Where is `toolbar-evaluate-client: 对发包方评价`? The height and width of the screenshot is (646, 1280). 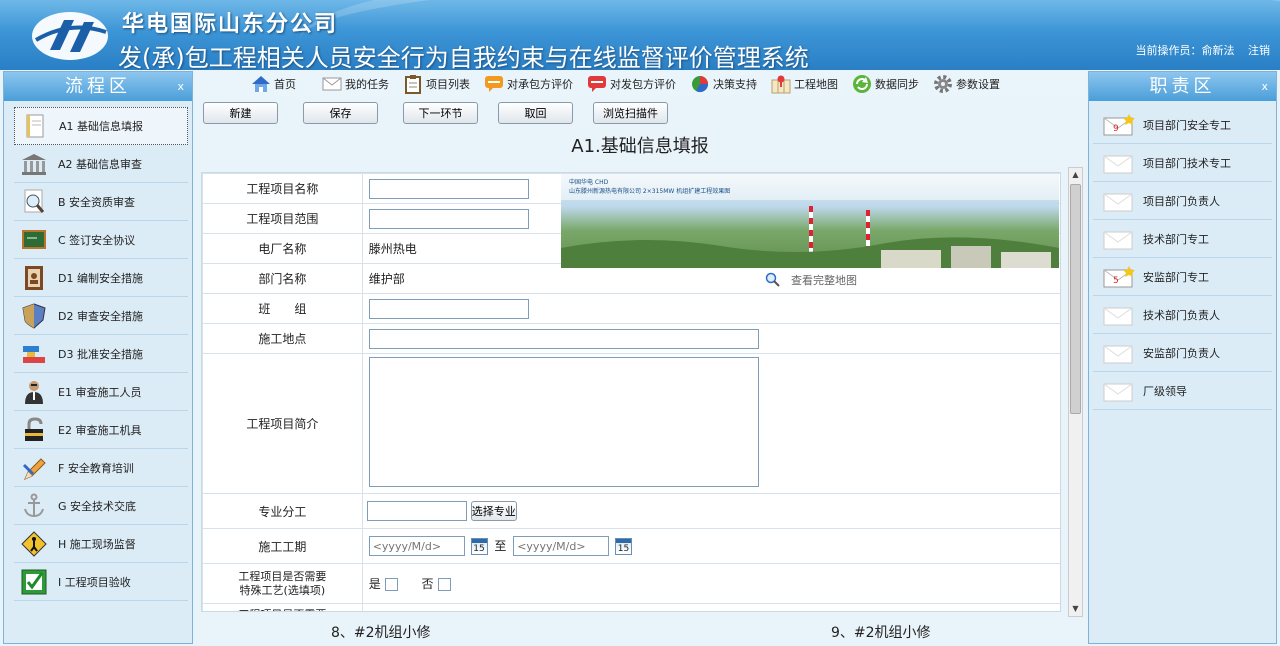
toolbar-evaluate-client: 对发包方评价 is located at coordinates (631, 84).